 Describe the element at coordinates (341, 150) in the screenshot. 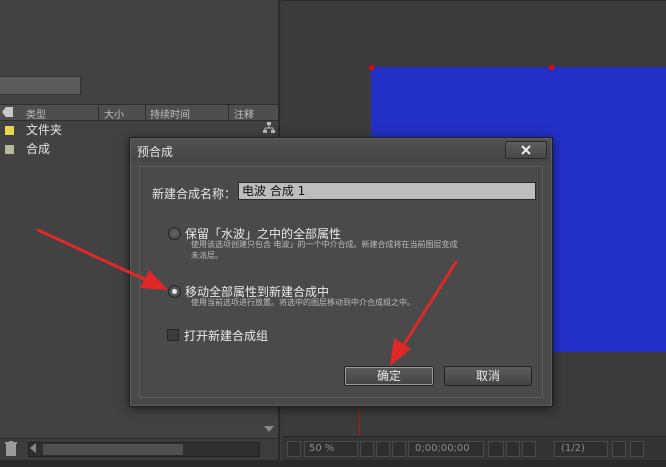

I see `dialog-titlebar: 预合成` at that location.